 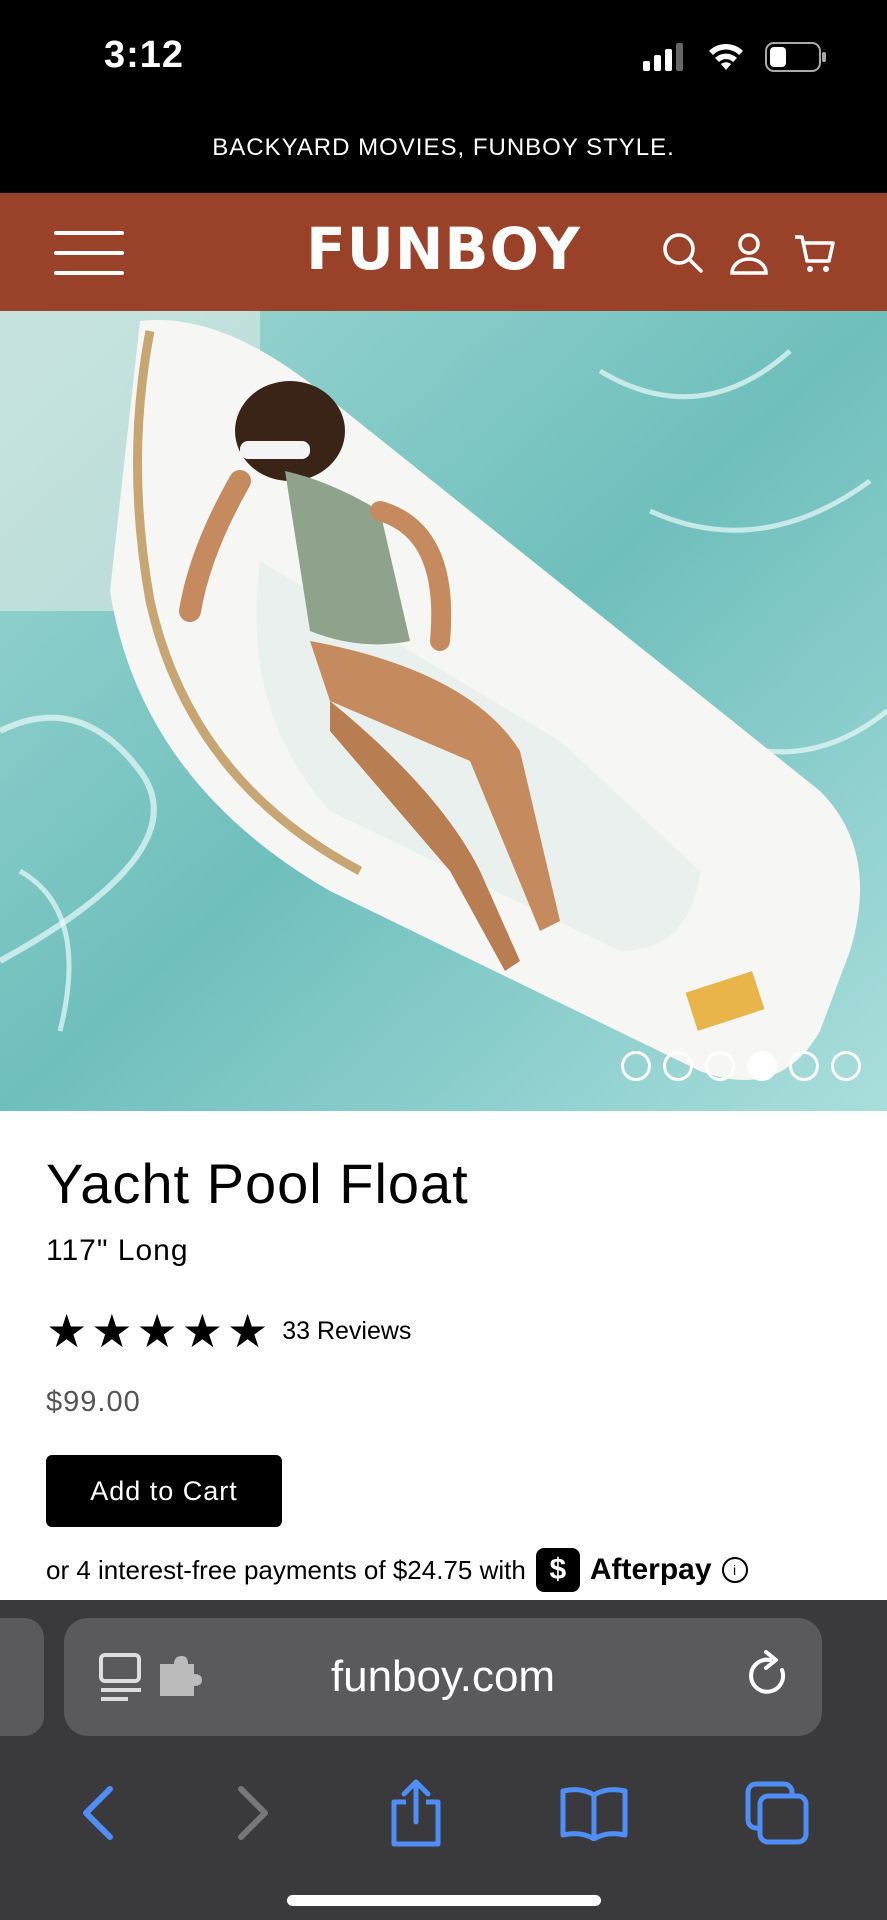 I want to click on product-rating: ★★★★★ 33 Reviews, so click(x=446, y=1331).